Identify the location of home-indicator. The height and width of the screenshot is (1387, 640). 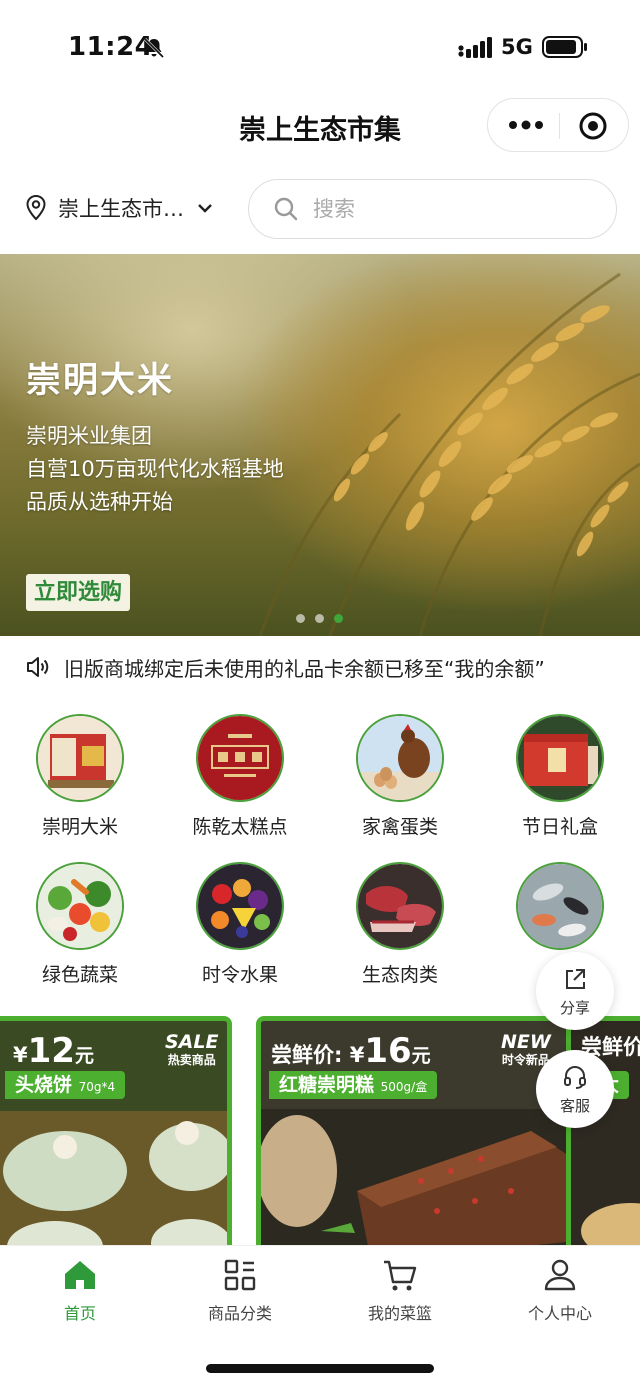
(320, 1368).